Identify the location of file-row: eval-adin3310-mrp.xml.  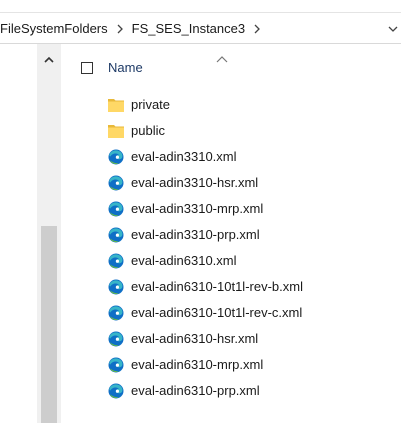
(231, 209).